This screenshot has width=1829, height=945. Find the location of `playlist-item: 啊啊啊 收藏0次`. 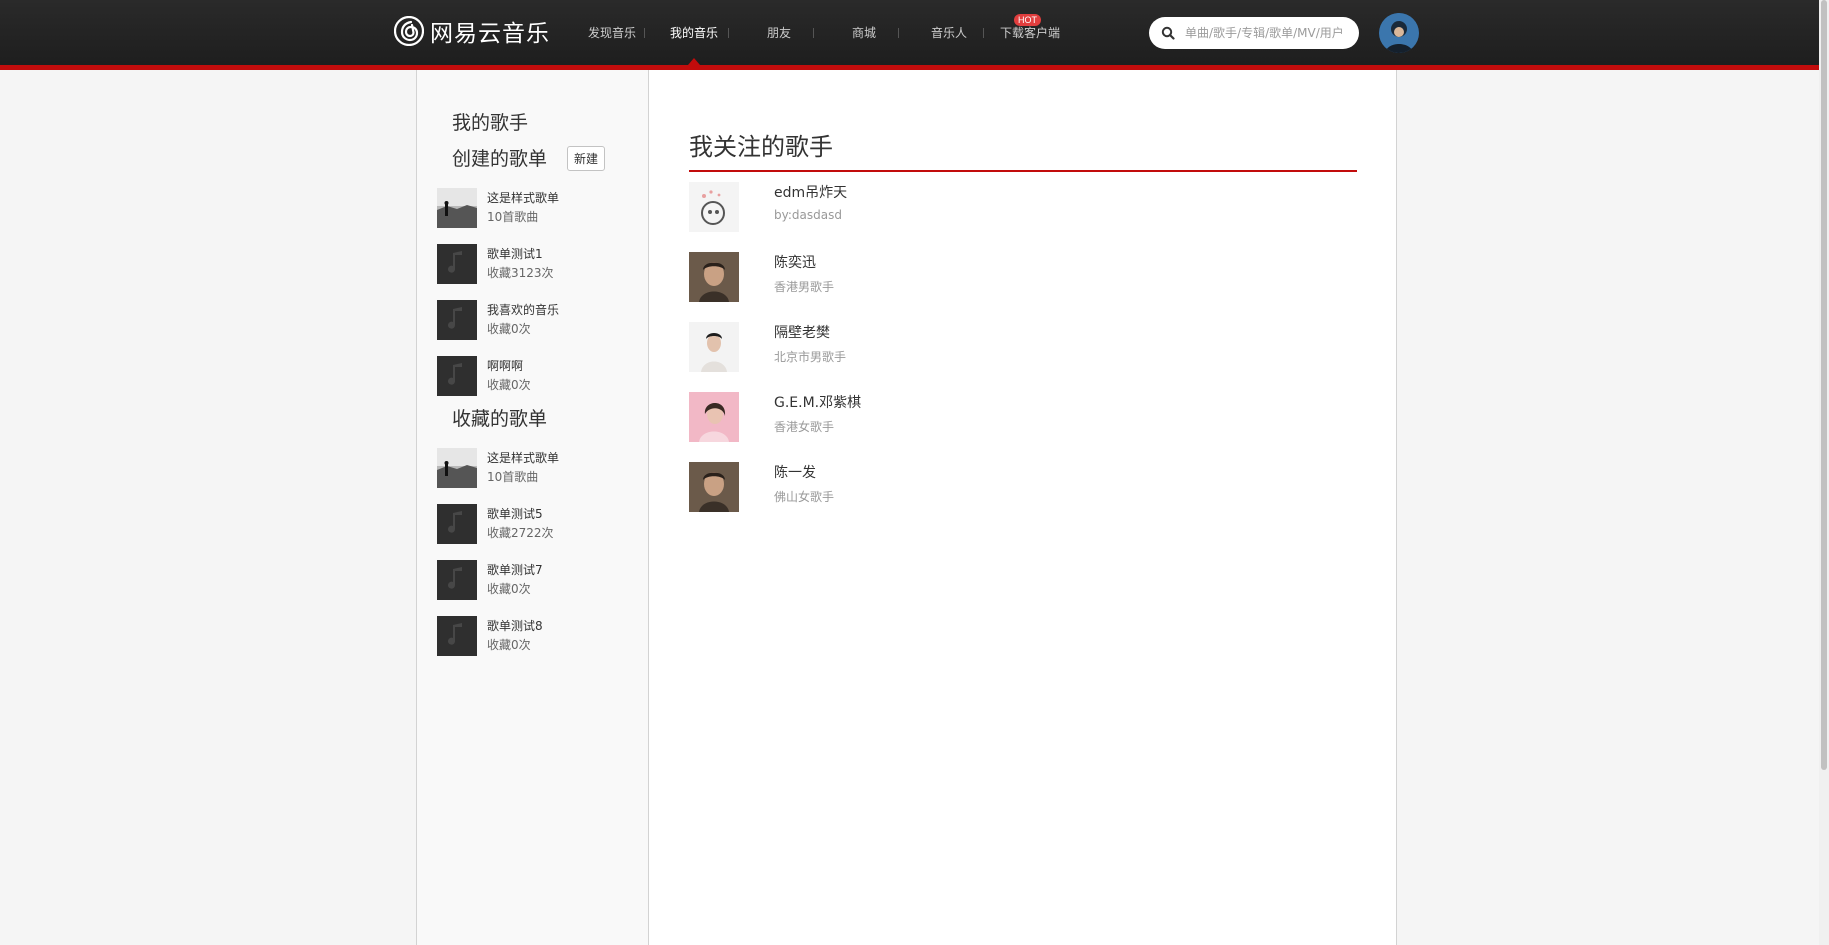

playlist-item: 啊啊啊 收藏0次 is located at coordinates (537, 376).